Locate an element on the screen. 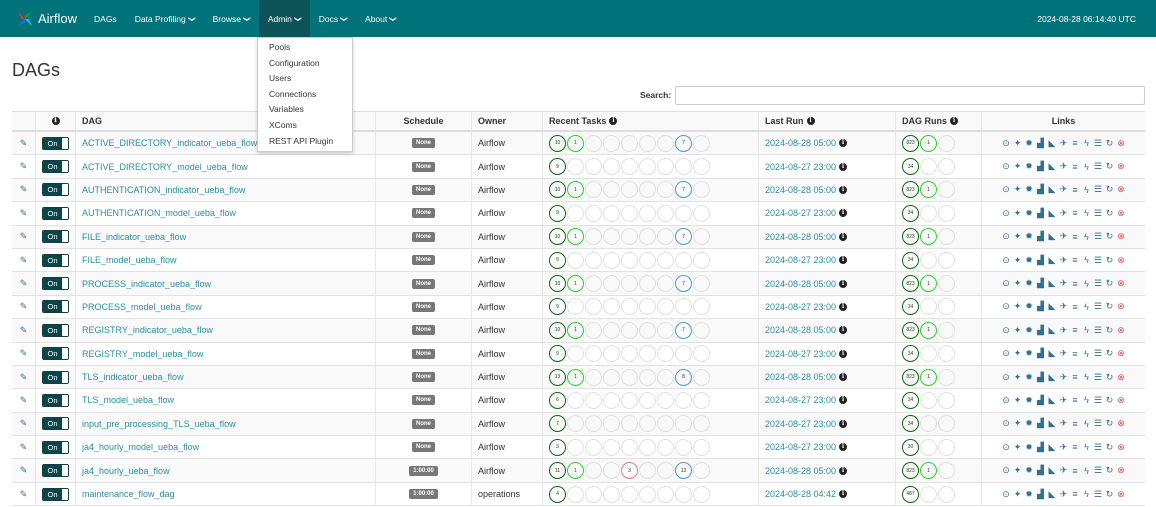 The width and height of the screenshot is (1156, 507). align-left-icon: ≡ is located at coordinates (1075, 471).